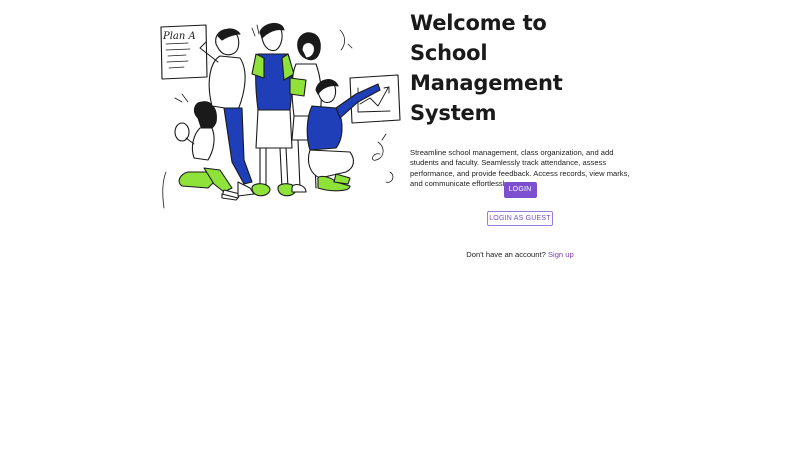  I want to click on page-title: Welcome to School Management System, so click(525, 68).